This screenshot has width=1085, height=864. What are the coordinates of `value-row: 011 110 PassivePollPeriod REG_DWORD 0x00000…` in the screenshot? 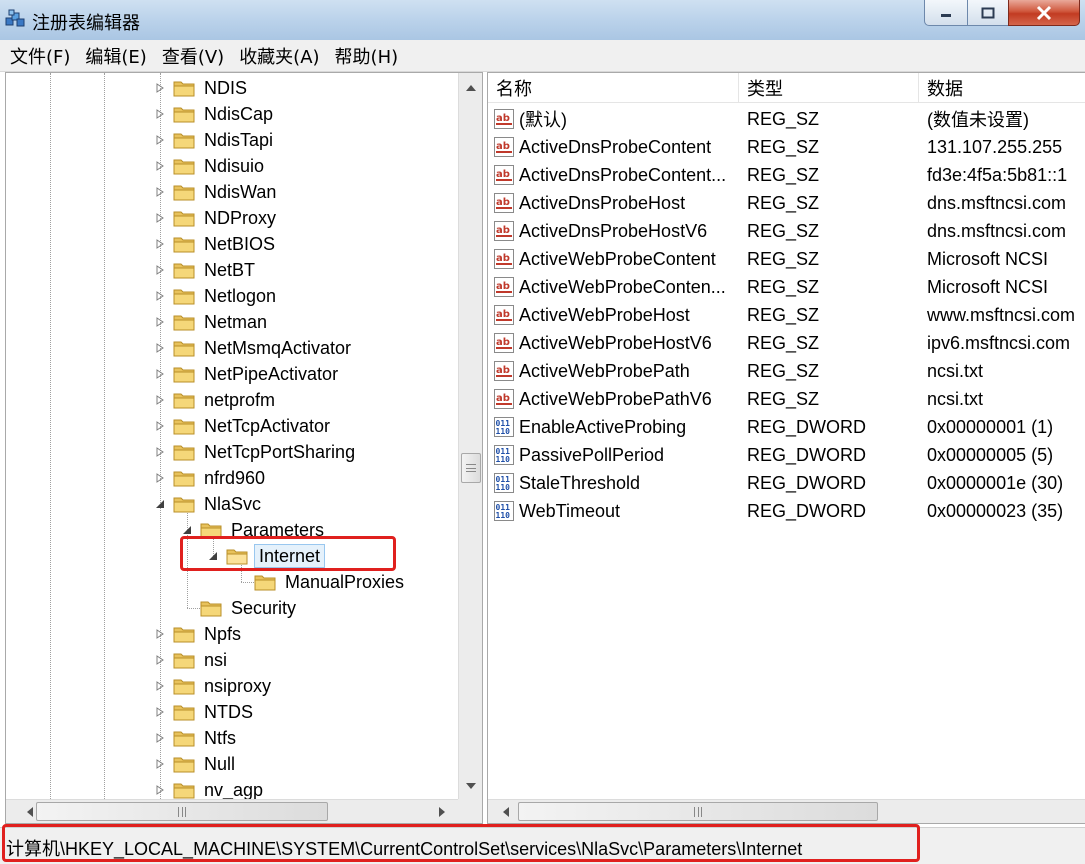 It's located at (786, 455).